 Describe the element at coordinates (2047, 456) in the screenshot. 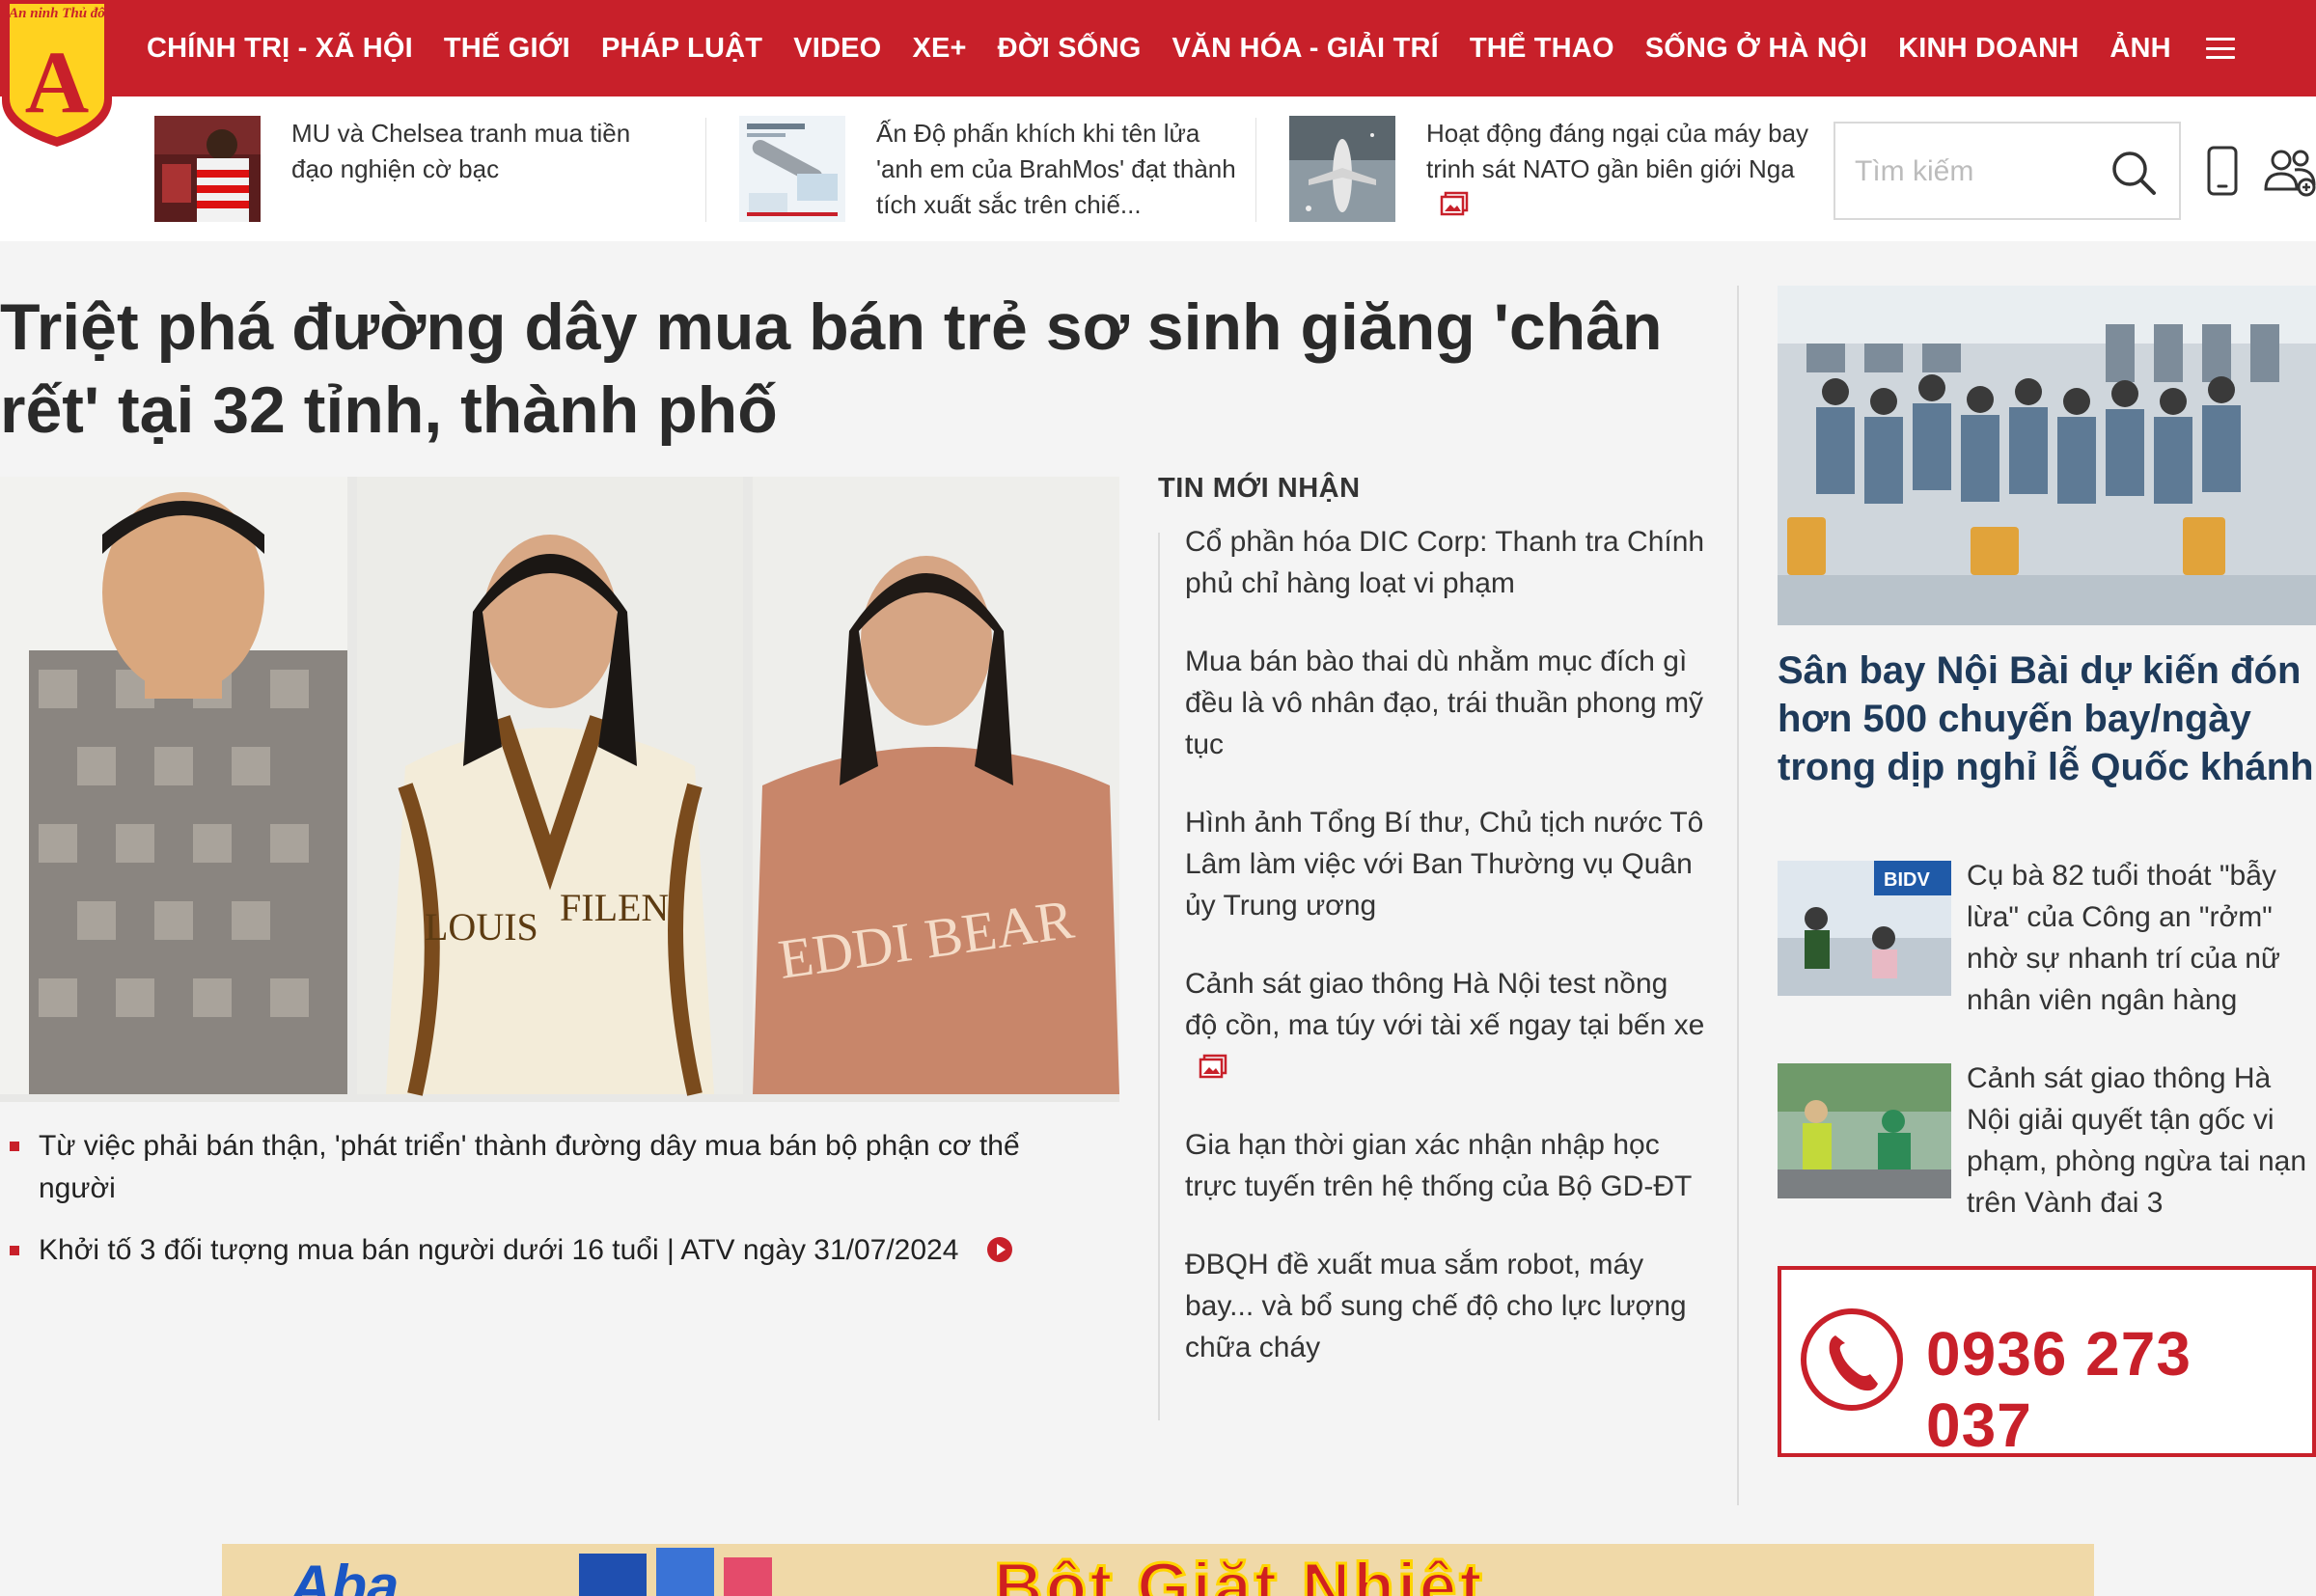

I see `side-story-photo` at that location.